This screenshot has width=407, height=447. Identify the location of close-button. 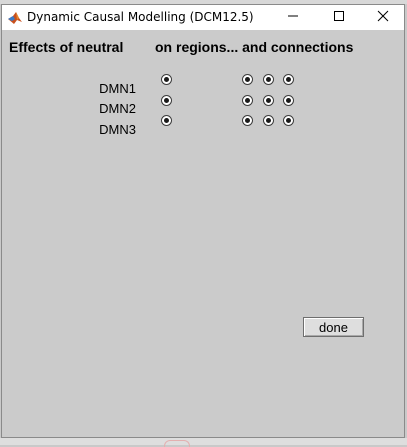
(383, 17).